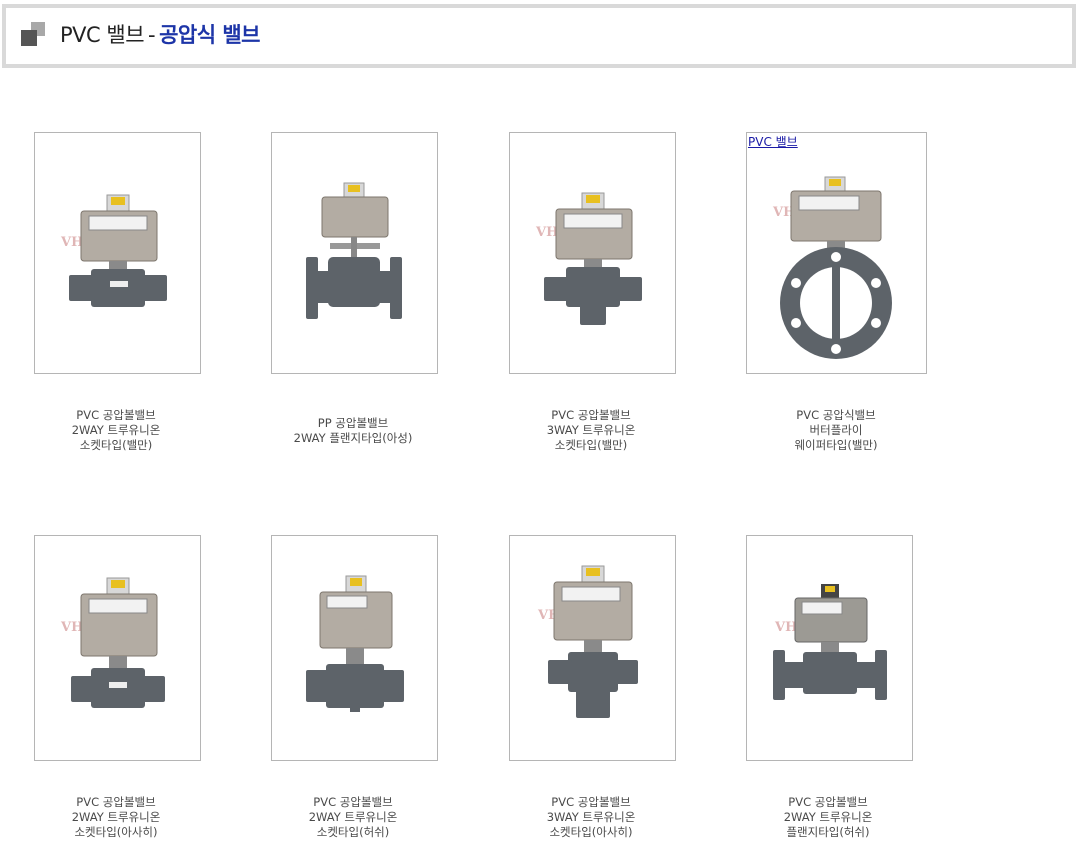  Describe the element at coordinates (836, 430) in the screenshot. I see `product-caption: PVC 공압식밸브 버터플라이 웨이퍼타입(밸만)` at that location.